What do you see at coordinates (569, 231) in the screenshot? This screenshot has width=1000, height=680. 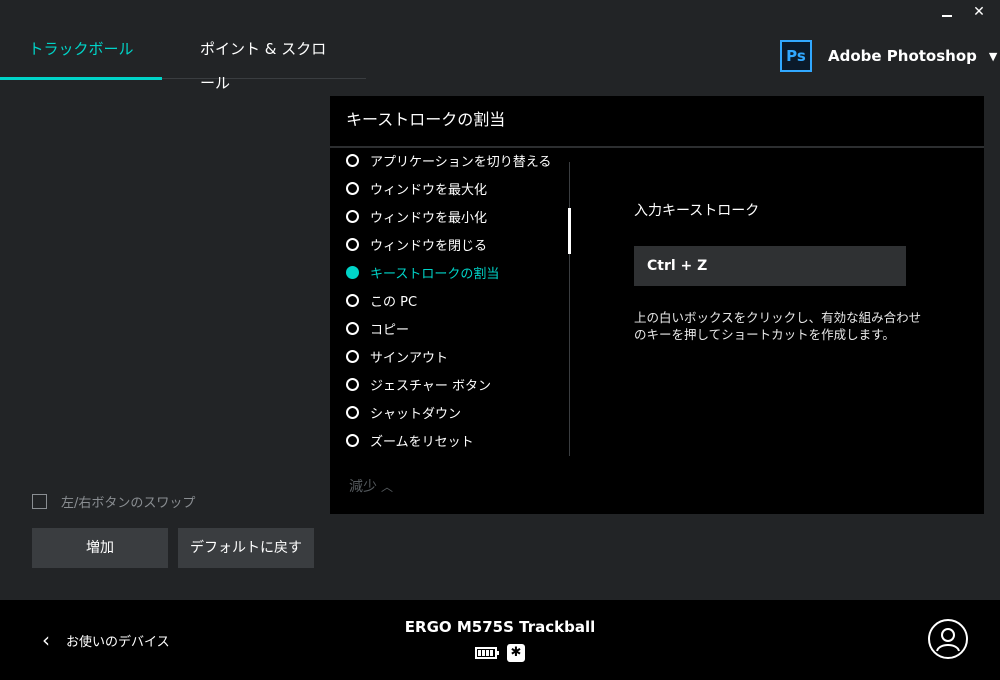 I see `scrollbar` at bounding box center [569, 231].